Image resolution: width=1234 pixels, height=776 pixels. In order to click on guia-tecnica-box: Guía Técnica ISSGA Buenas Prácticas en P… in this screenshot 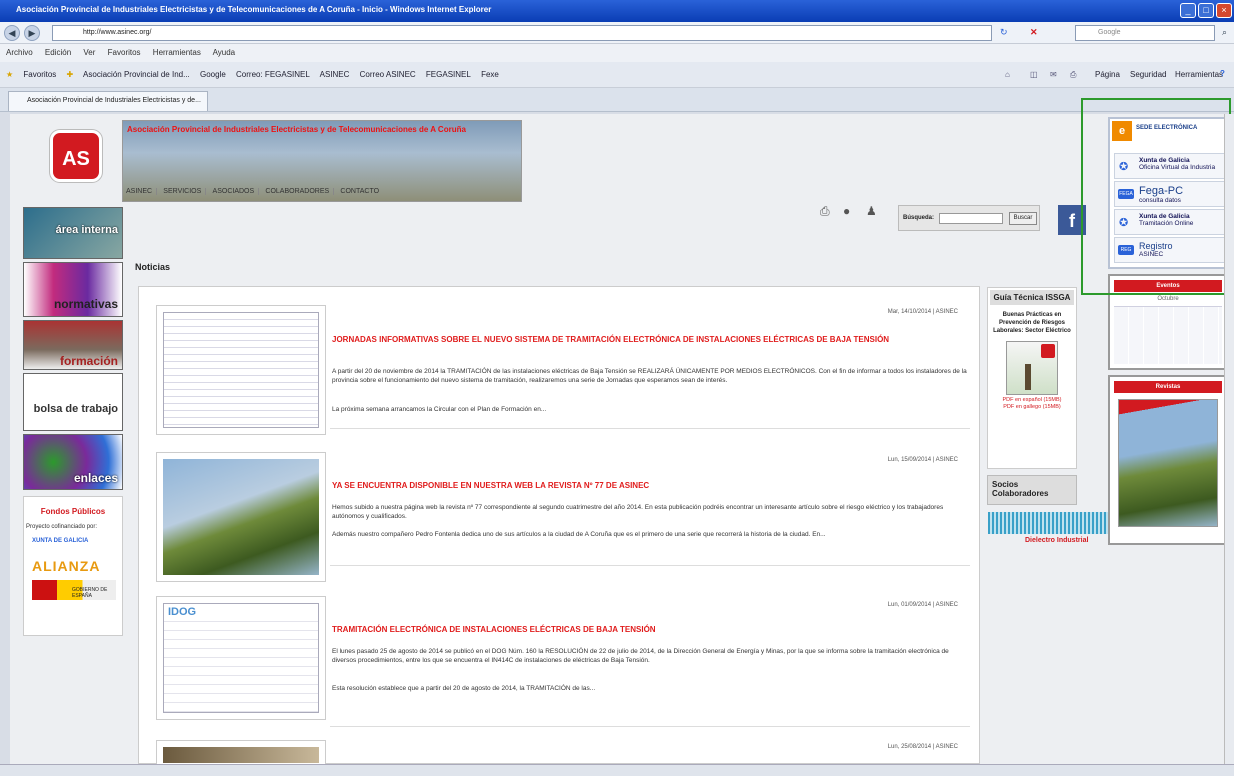, I will do `click(1032, 378)`.